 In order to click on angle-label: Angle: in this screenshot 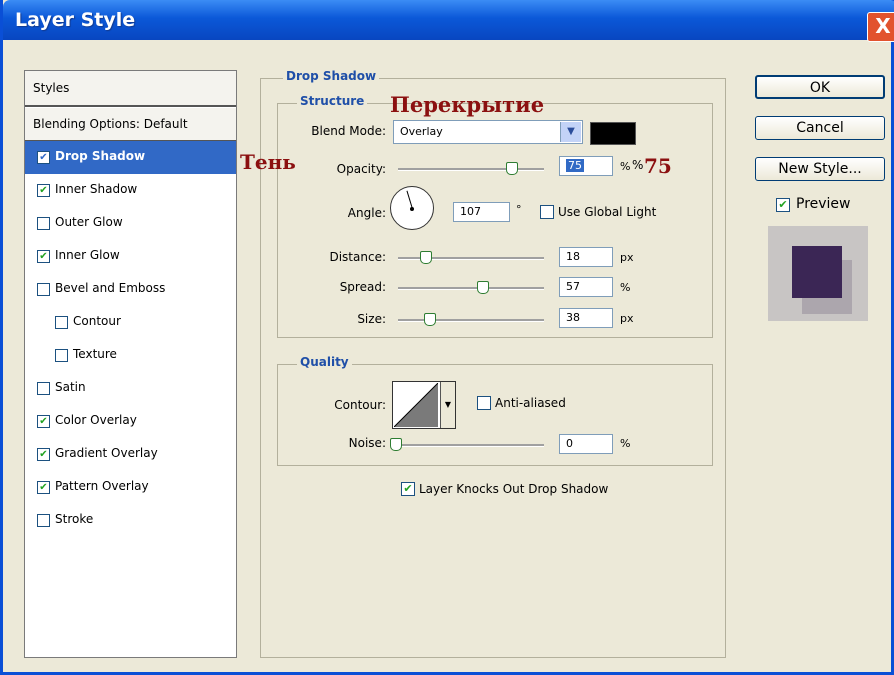, I will do `click(366, 213)`.